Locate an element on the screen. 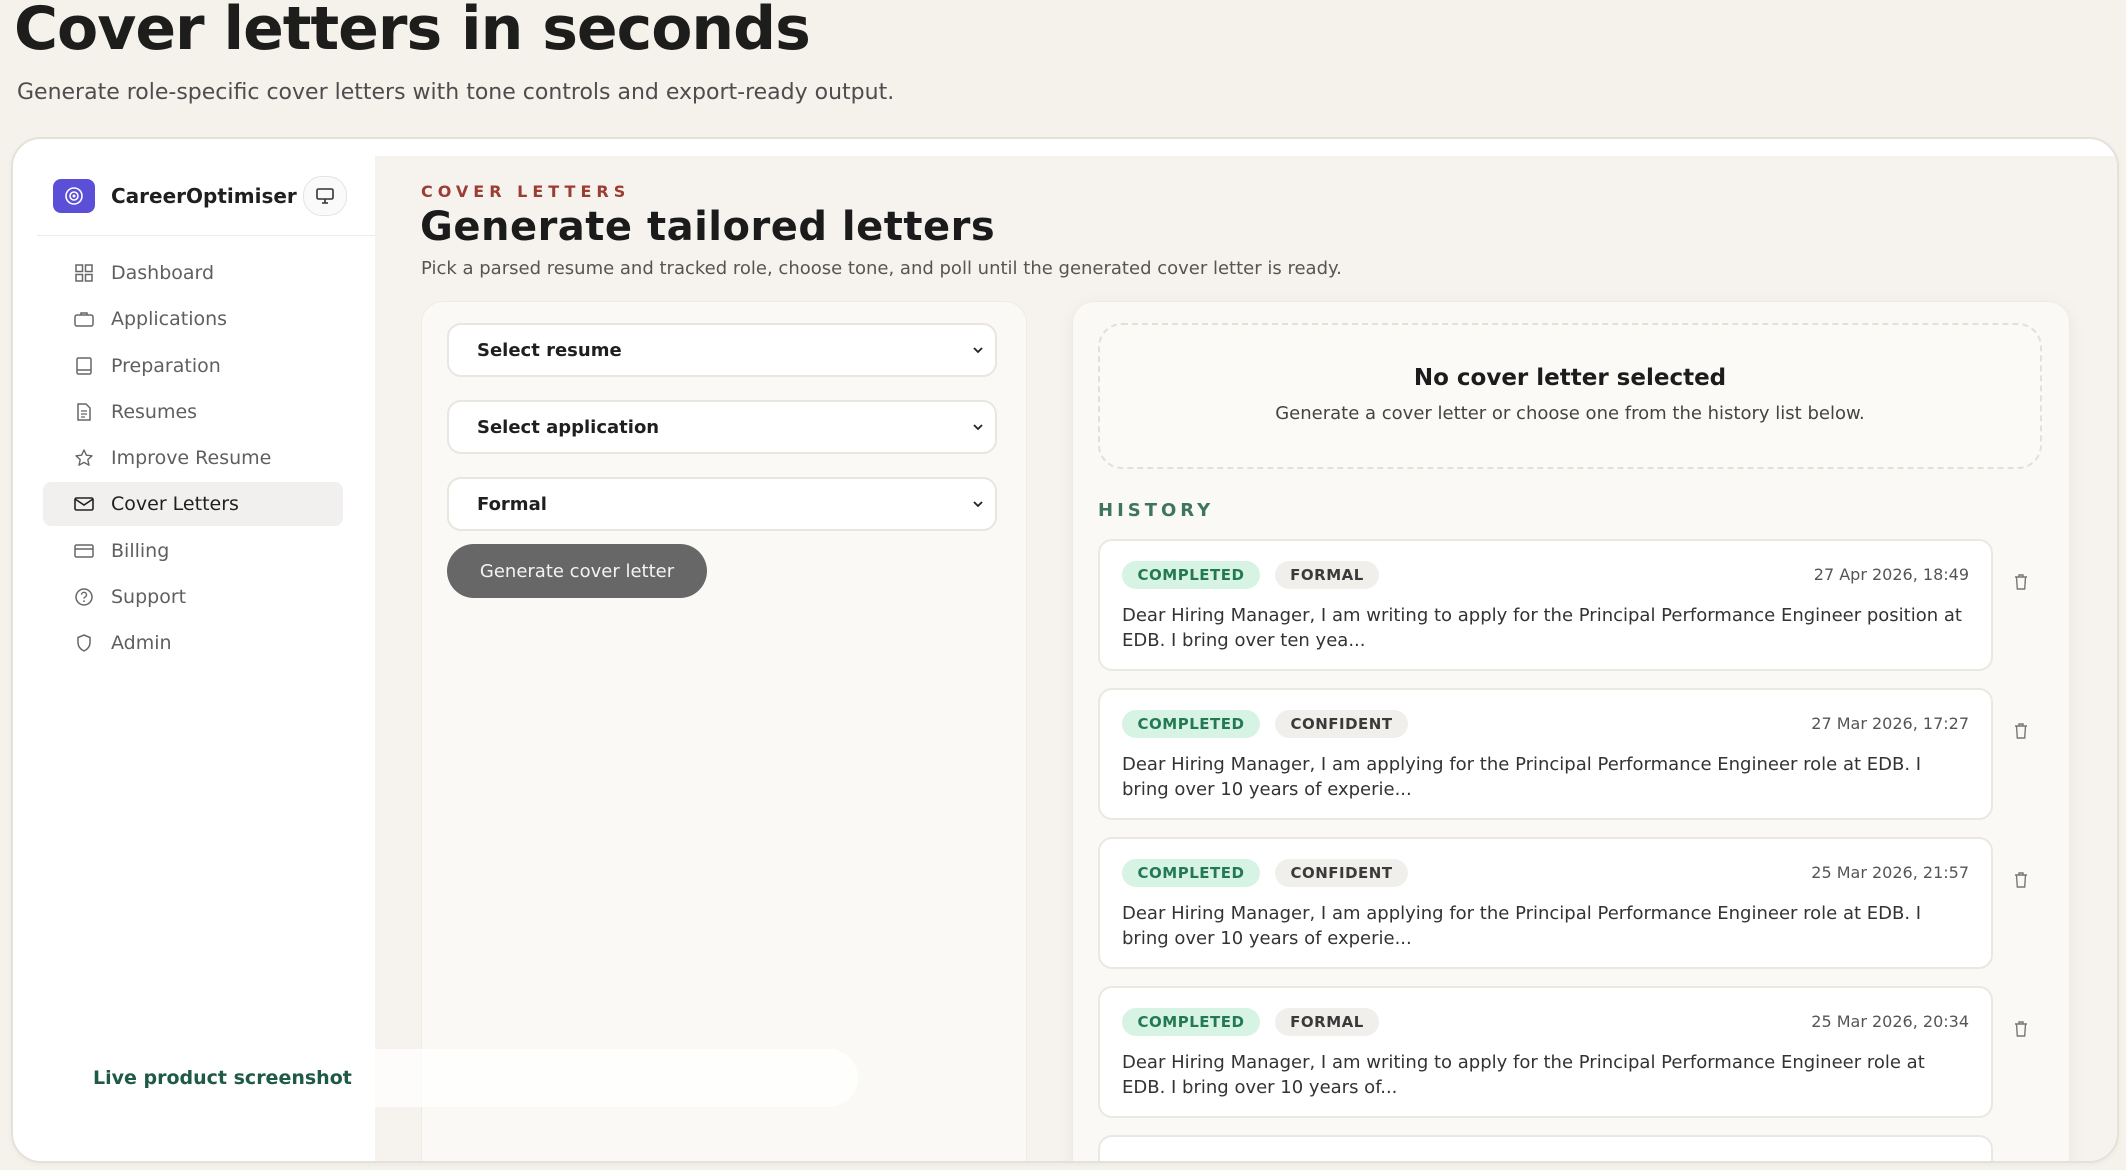 Image resolution: width=2126 pixels, height=1170 pixels. briefcase-icon is located at coordinates (84, 319).